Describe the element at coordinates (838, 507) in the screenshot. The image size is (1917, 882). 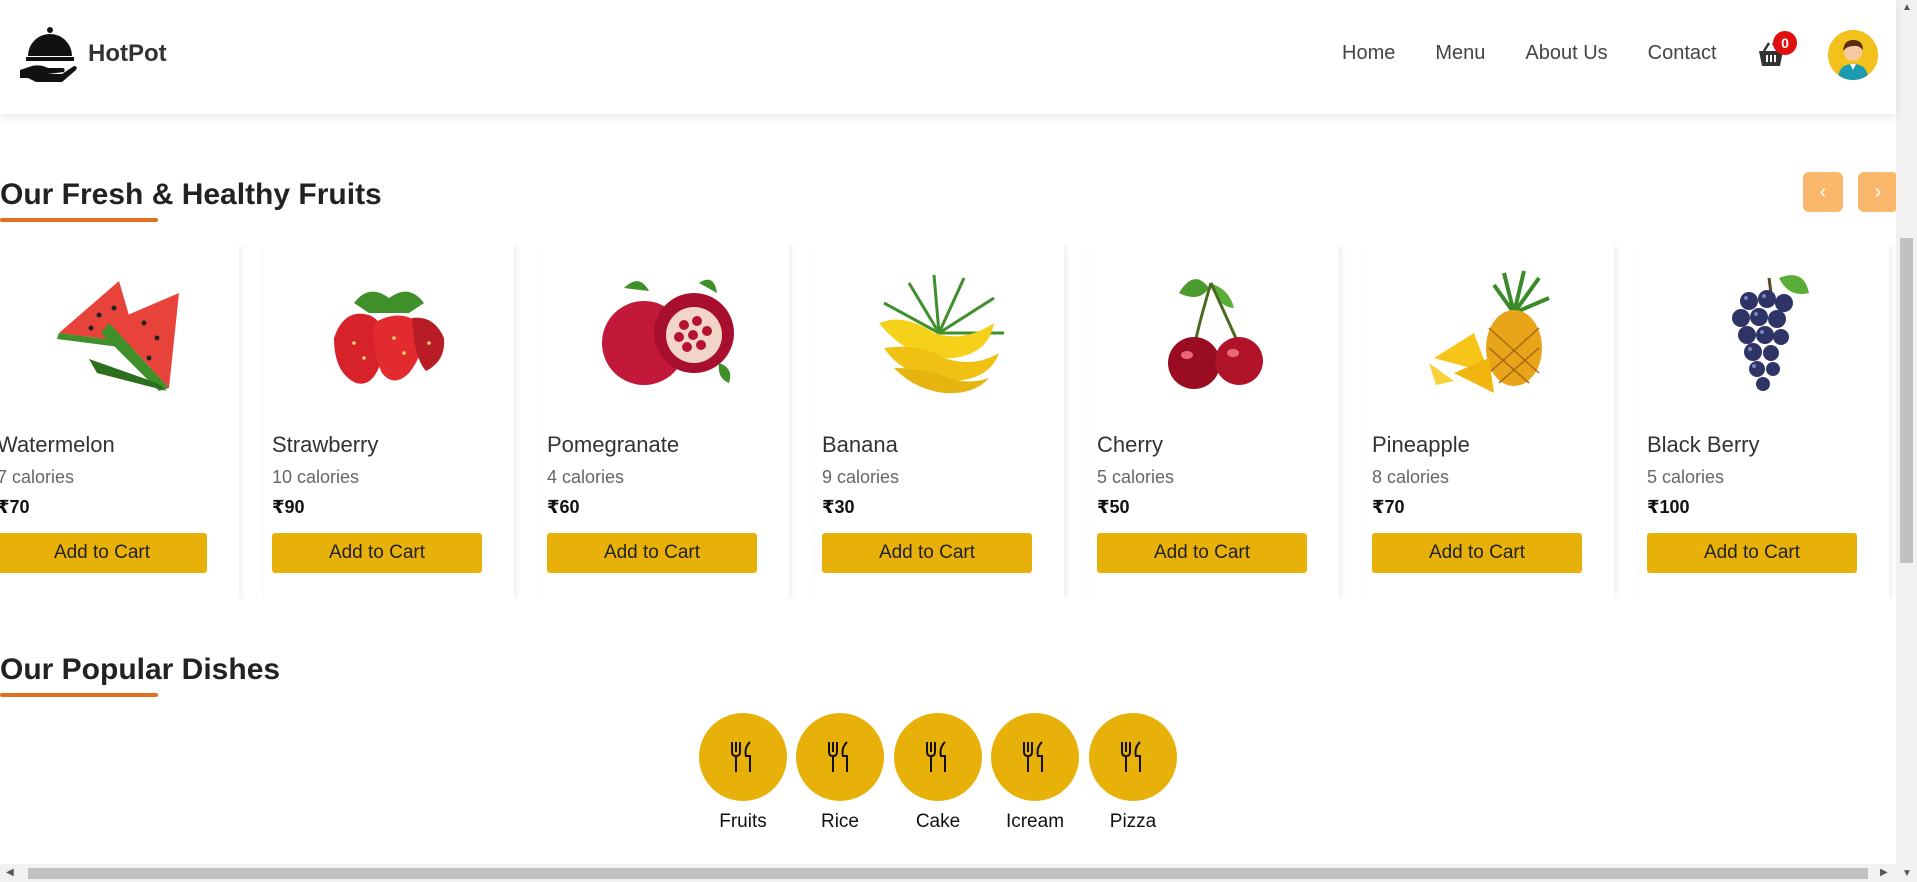
I see `product-price: ₹30` at that location.